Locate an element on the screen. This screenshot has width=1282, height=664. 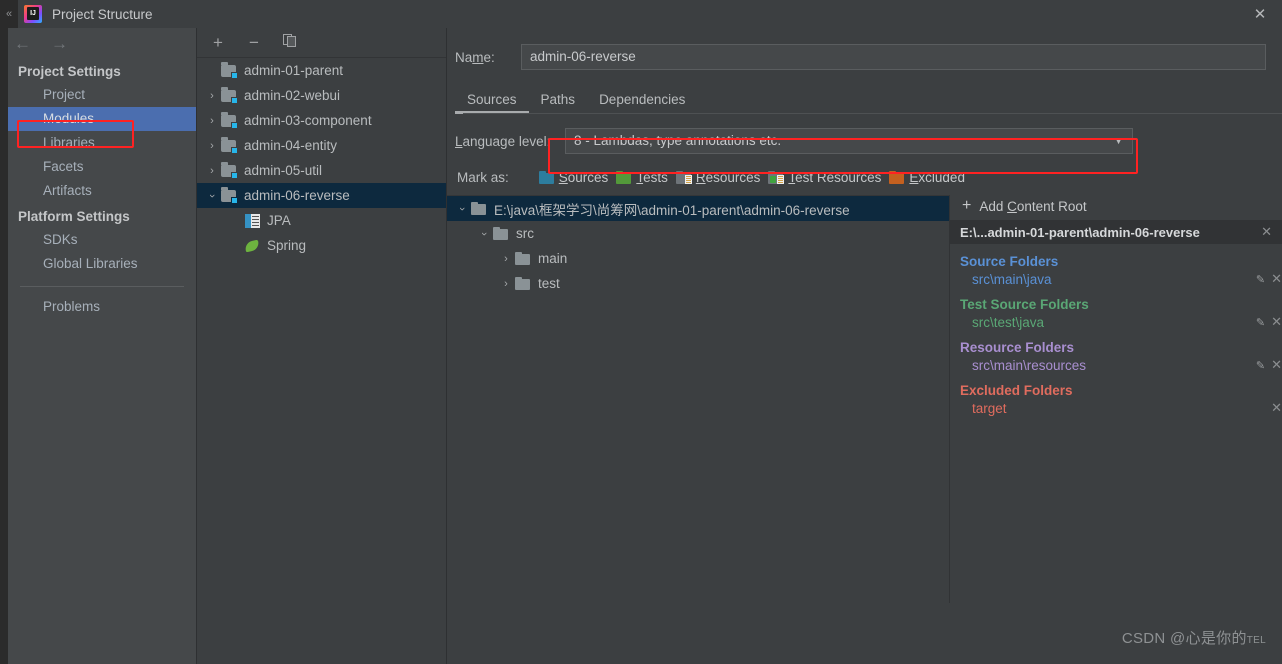
module-row-admin-06-reverse: › admin-06-reverse is located at coordinates (321, 195).